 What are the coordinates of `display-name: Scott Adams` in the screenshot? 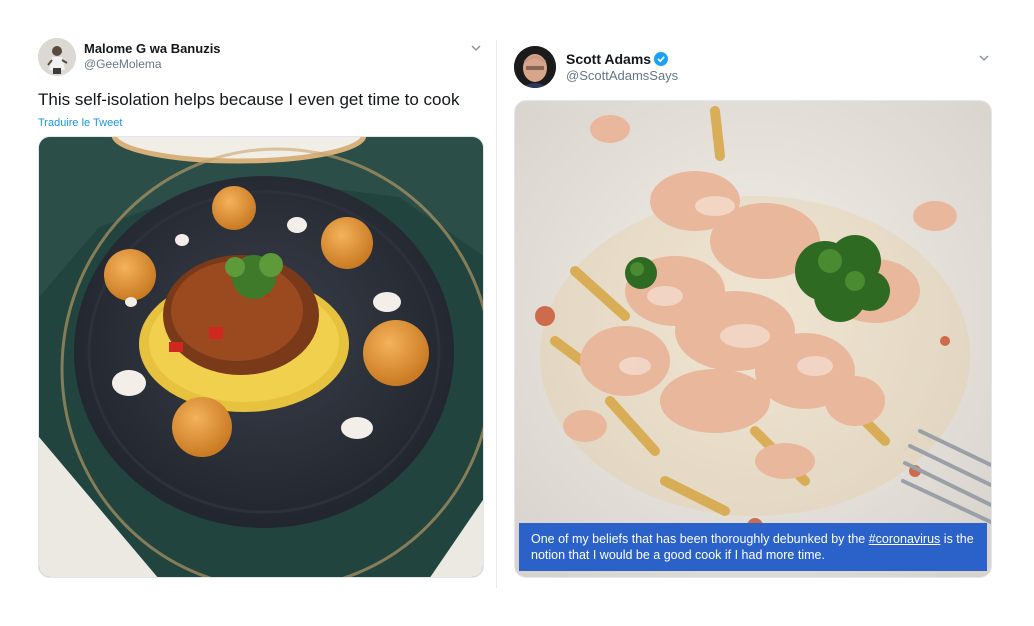 It's located at (617, 59).